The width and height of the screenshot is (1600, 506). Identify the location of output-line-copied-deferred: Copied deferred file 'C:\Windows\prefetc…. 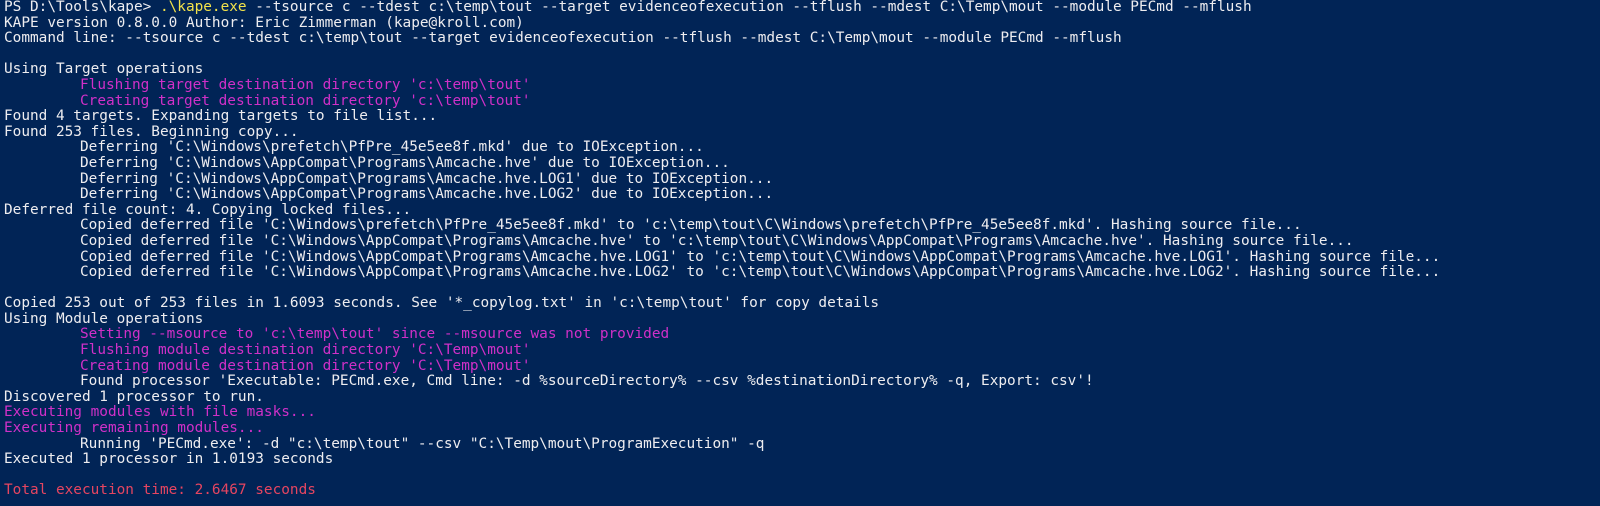
(691, 226).